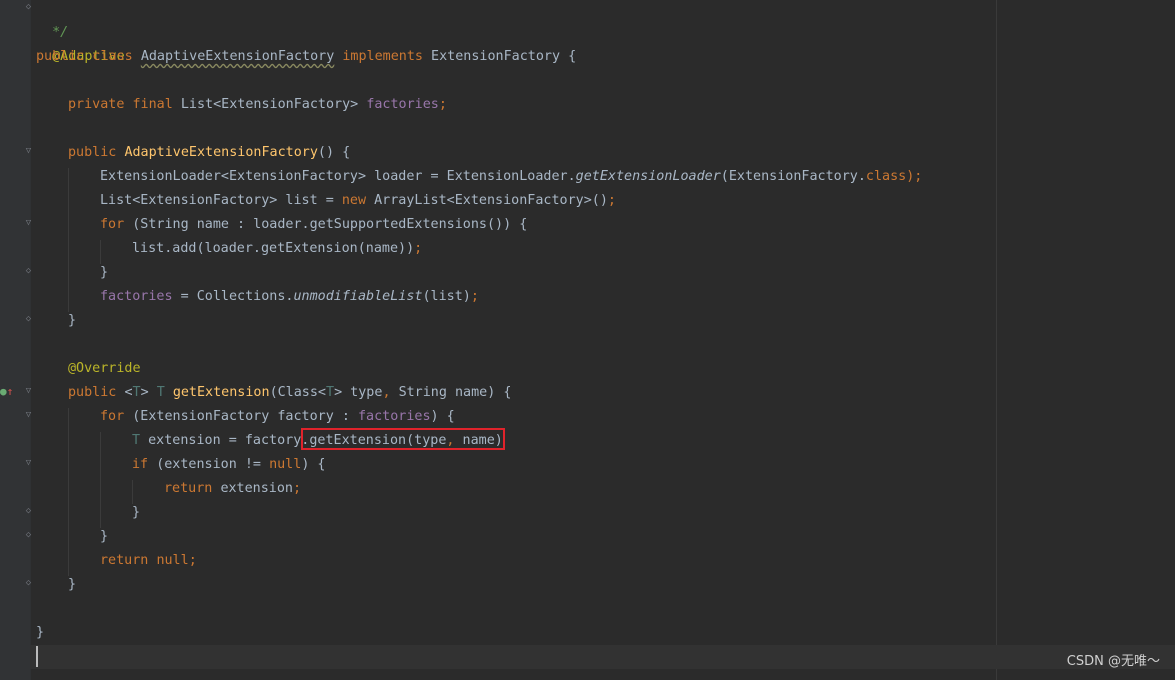  What do you see at coordinates (221, 392) in the screenshot?
I see `method-name: getExtension` at bounding box center [221, 392].